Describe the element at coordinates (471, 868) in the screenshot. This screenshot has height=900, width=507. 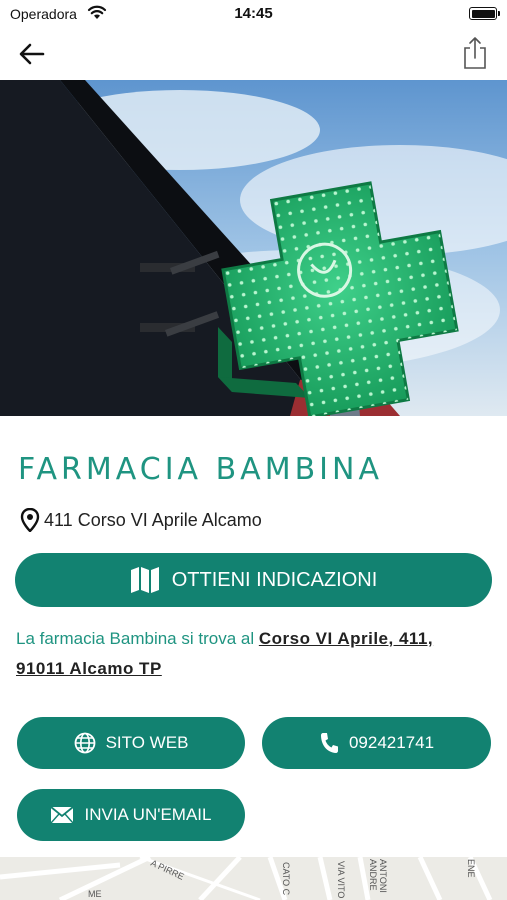
I see `map-label: ENE` at that location.